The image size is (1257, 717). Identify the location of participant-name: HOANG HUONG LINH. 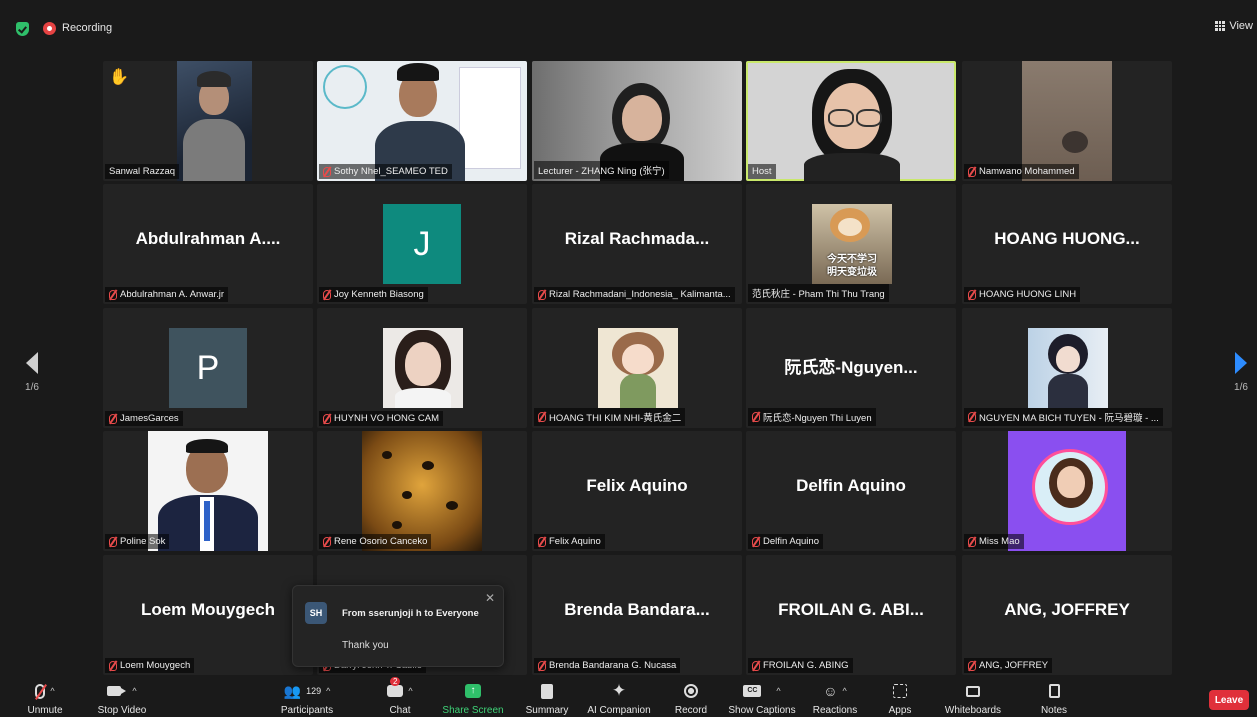
(1022, 294).